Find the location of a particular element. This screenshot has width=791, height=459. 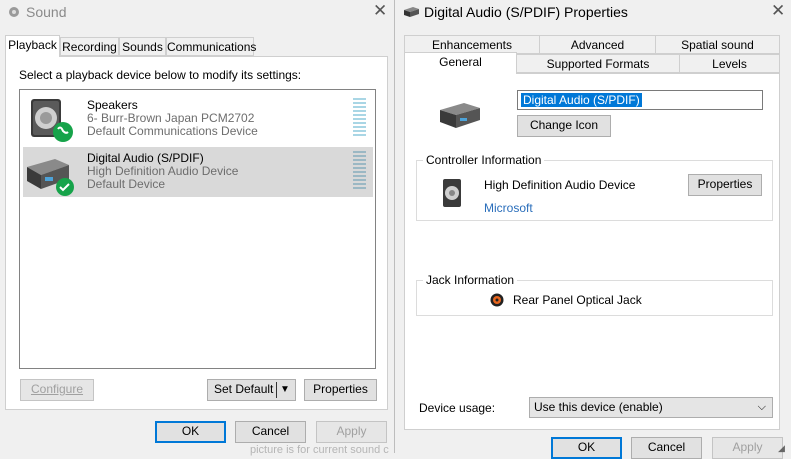

device-usage-label: Device usage: is located at coordinates (457, 408).